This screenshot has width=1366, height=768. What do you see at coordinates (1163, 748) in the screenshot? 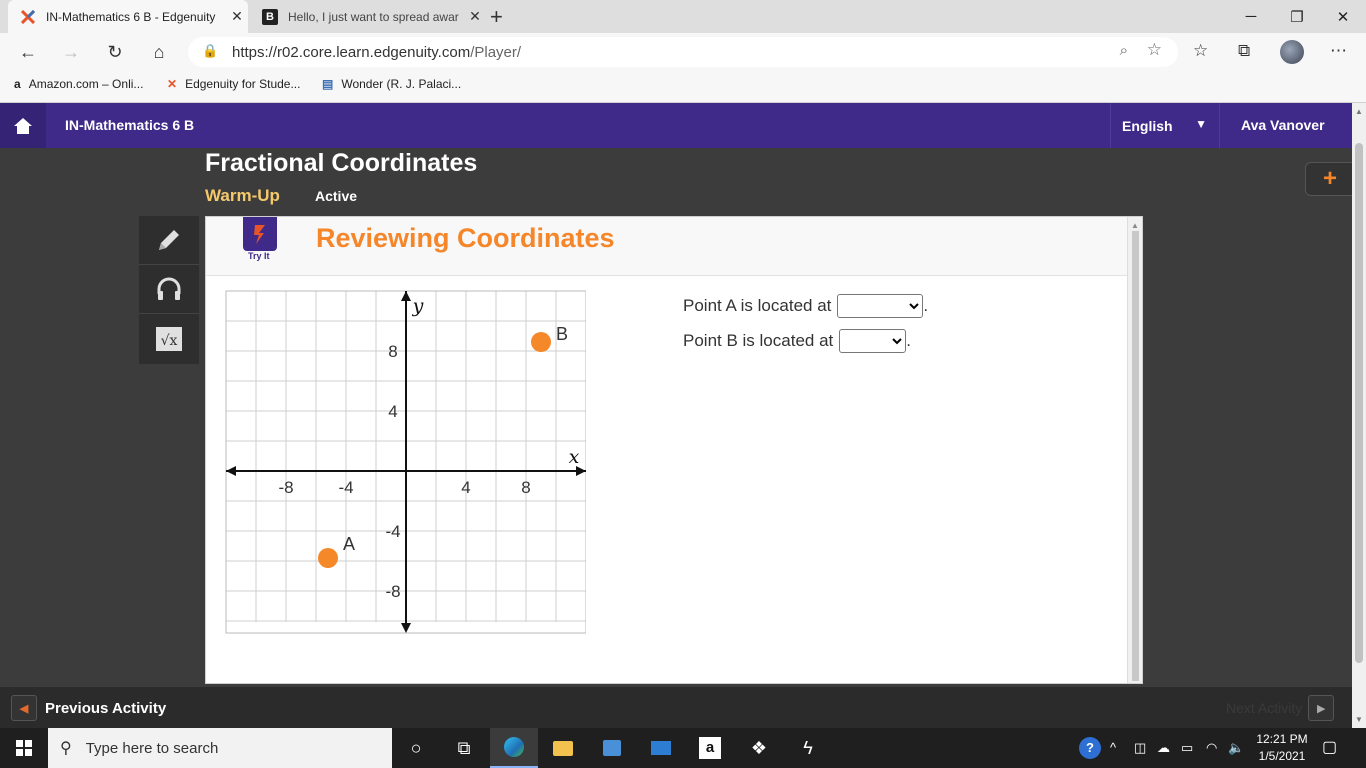
I see `onedrive-cloud-icon: ☁` at bounding box center [1163, 748].